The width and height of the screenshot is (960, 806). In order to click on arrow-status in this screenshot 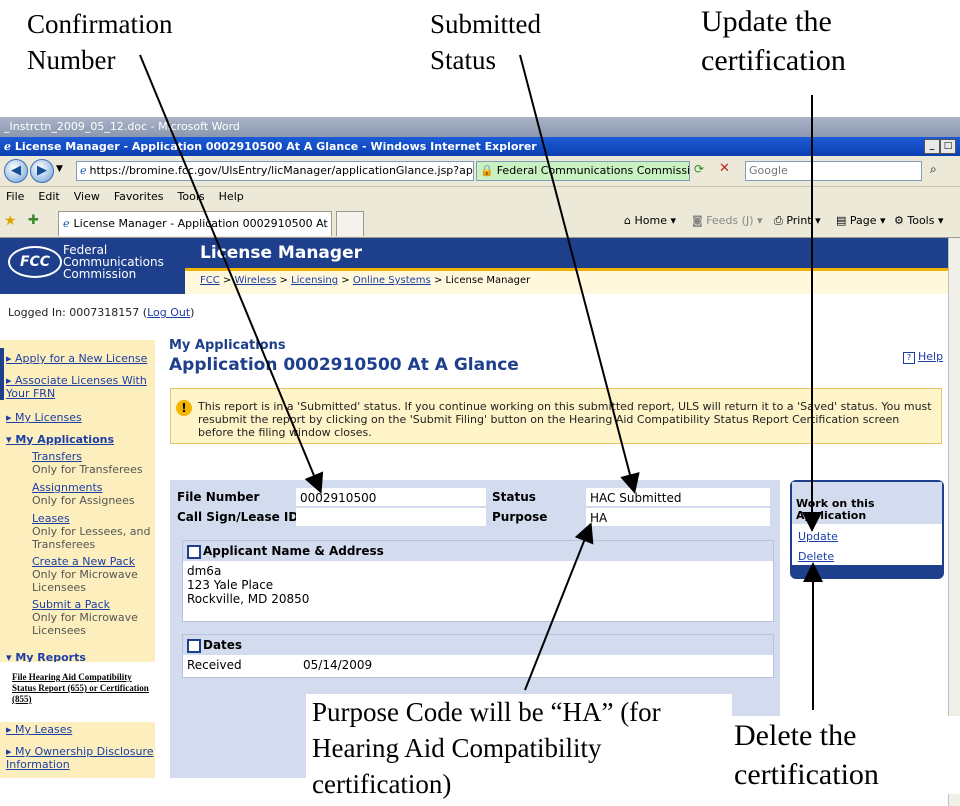, I will do `click(579, 274)`.